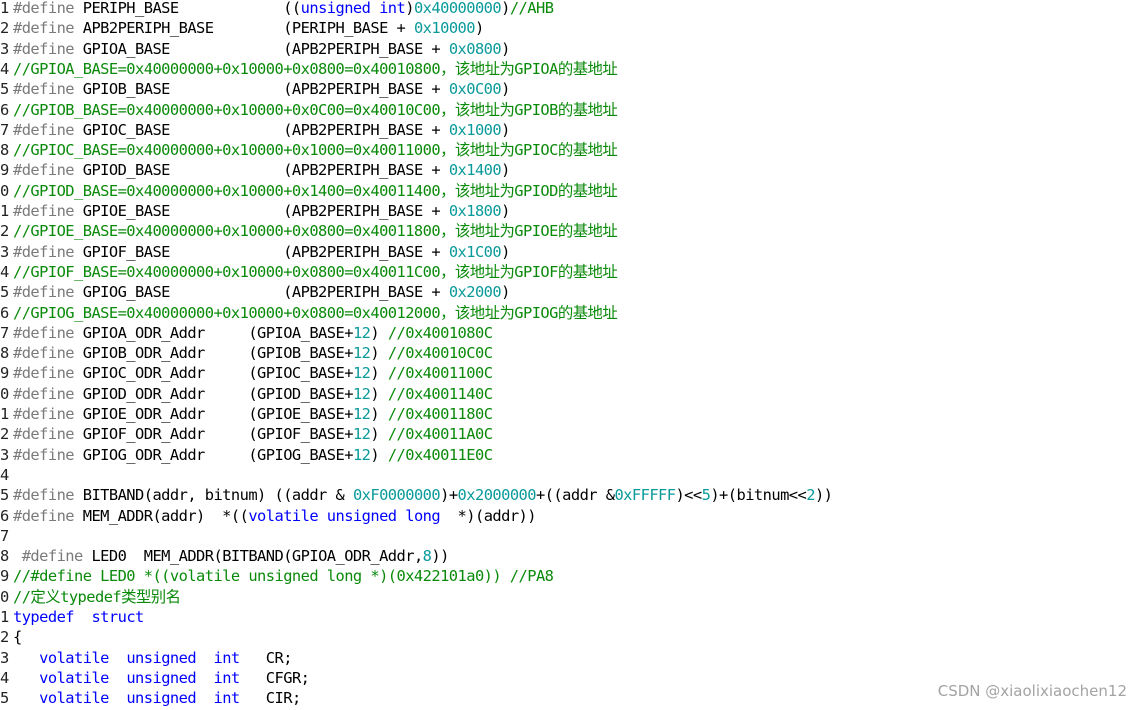 This screenshot has width=1141, height=710. Describe the element at coordinates (17, 637) in the screenshot. I see `code-text: {` at that location.